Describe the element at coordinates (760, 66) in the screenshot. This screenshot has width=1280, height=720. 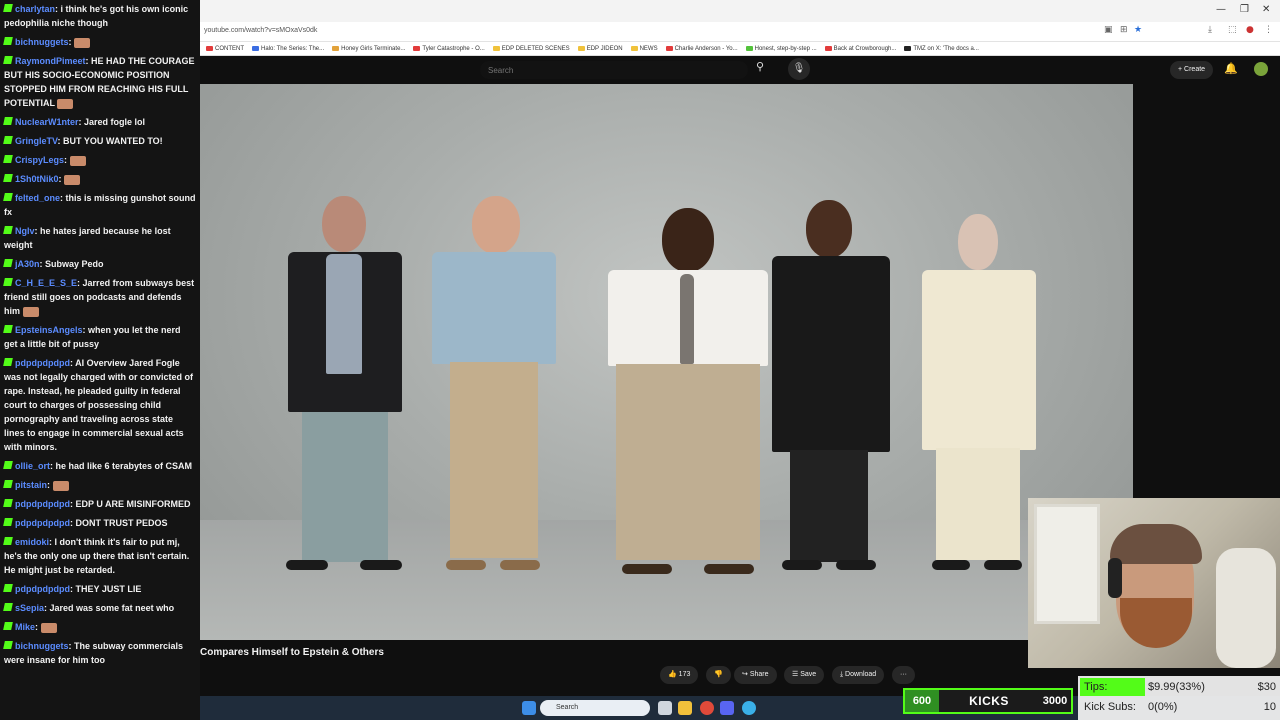
I see `search-icon: ⚲` at that location.